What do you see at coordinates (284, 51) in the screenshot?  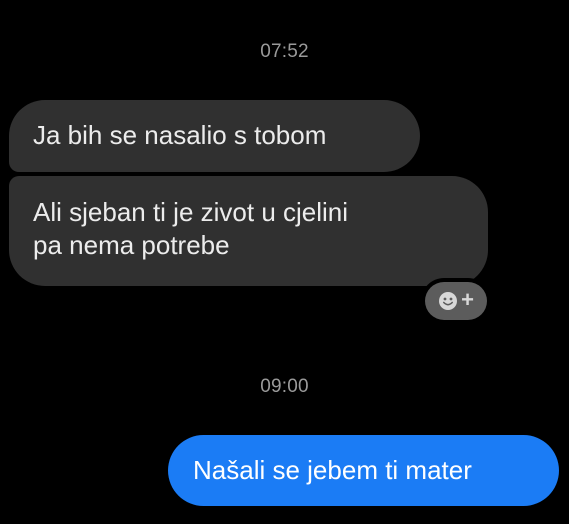 I see `timestamp: 07:52` at bounding box center [284, 51].